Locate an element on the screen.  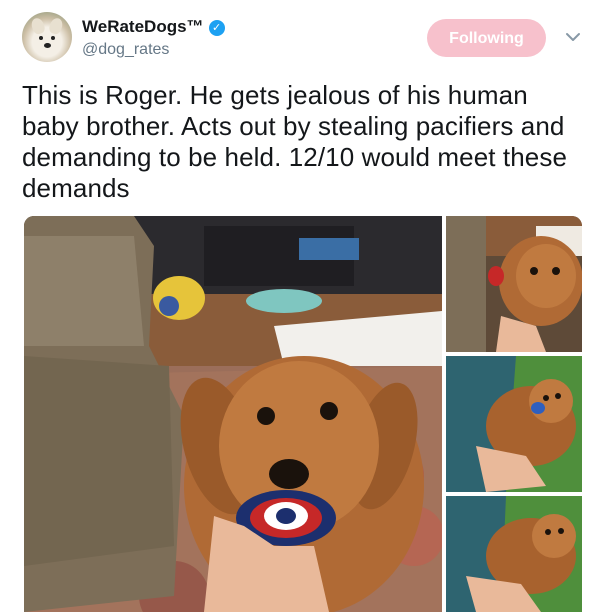
tweet-header: WeRateDogs™ ✓ @dog_rates Following is located at coordinates (307, 38).